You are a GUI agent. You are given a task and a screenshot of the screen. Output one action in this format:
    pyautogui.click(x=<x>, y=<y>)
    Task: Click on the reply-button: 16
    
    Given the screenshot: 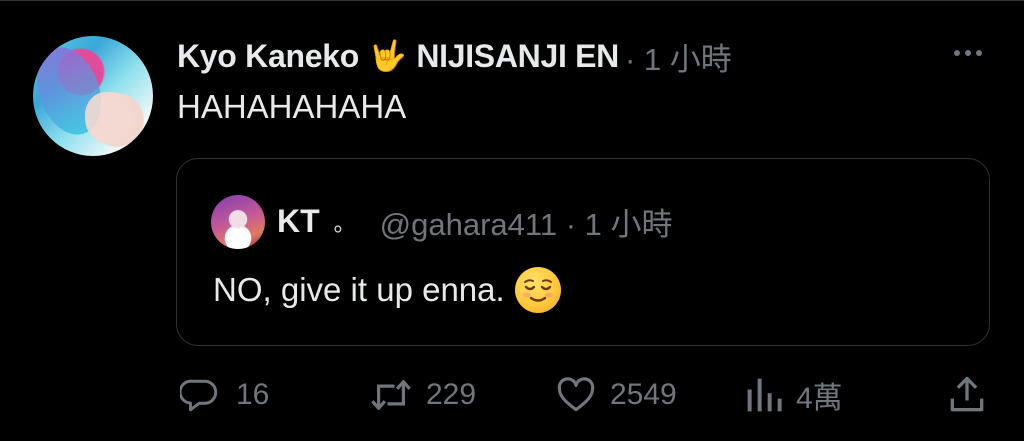 What is the action you would take?
    pyautogui.click(x=224, y=395)
    